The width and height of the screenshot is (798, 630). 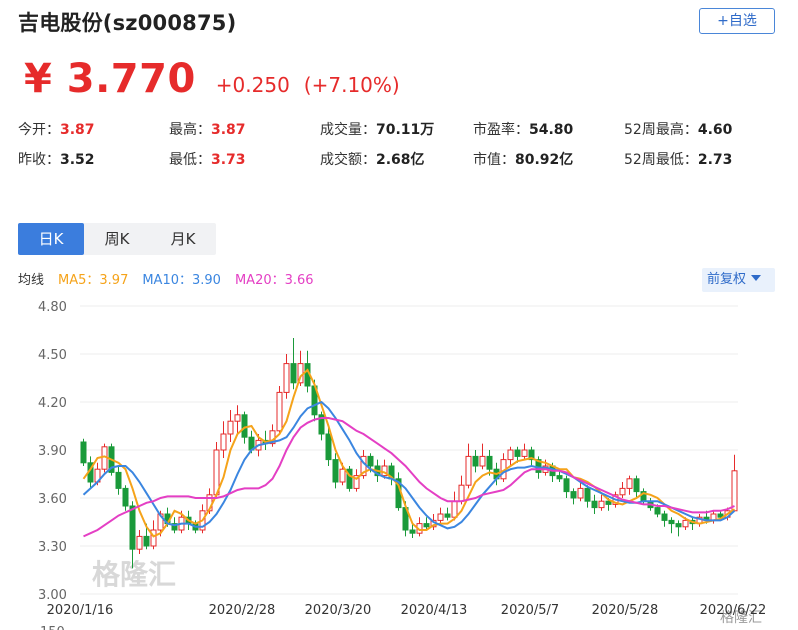 What do you see at coordinates (56, 129) in the screenshot?
I see `stat-open: 今开：3.87` at bounding box center [56, 129].